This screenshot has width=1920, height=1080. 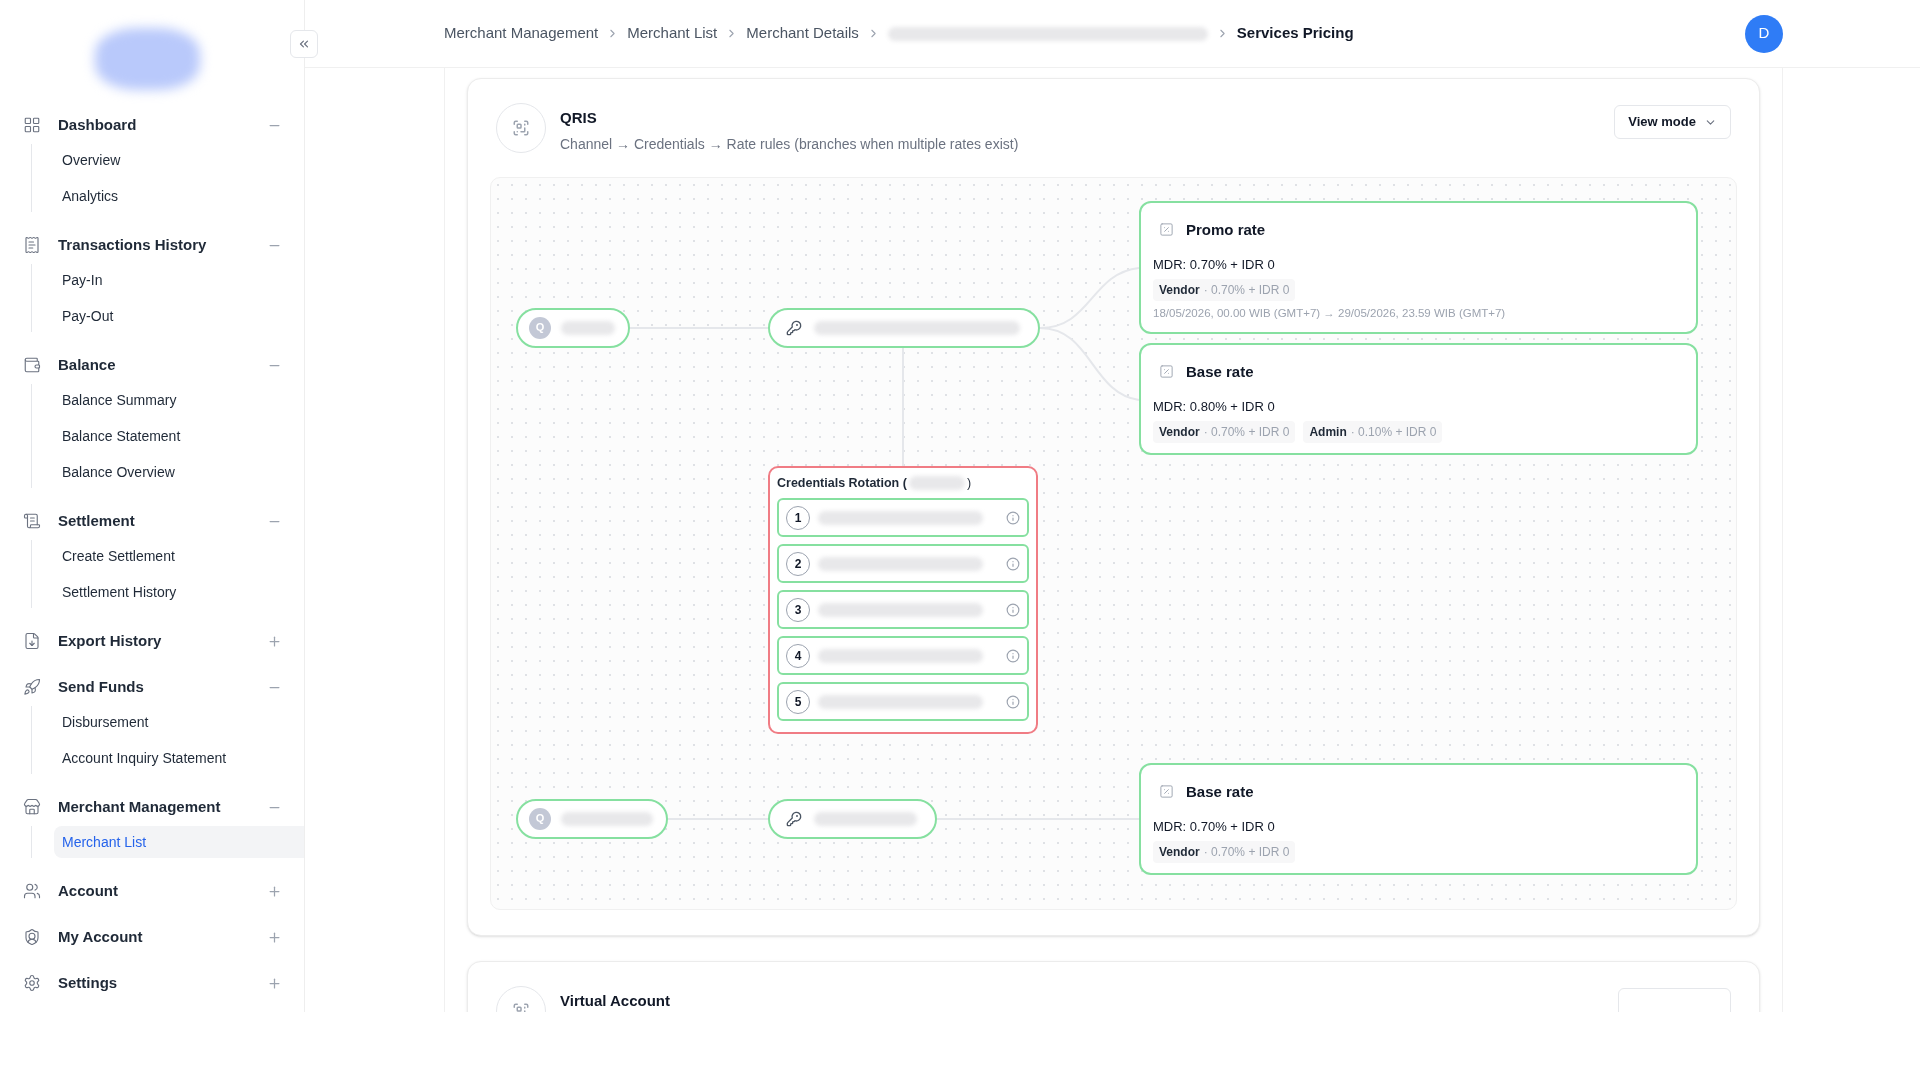 I want to click on qr-scan-icon, so click(x=521, y=128).